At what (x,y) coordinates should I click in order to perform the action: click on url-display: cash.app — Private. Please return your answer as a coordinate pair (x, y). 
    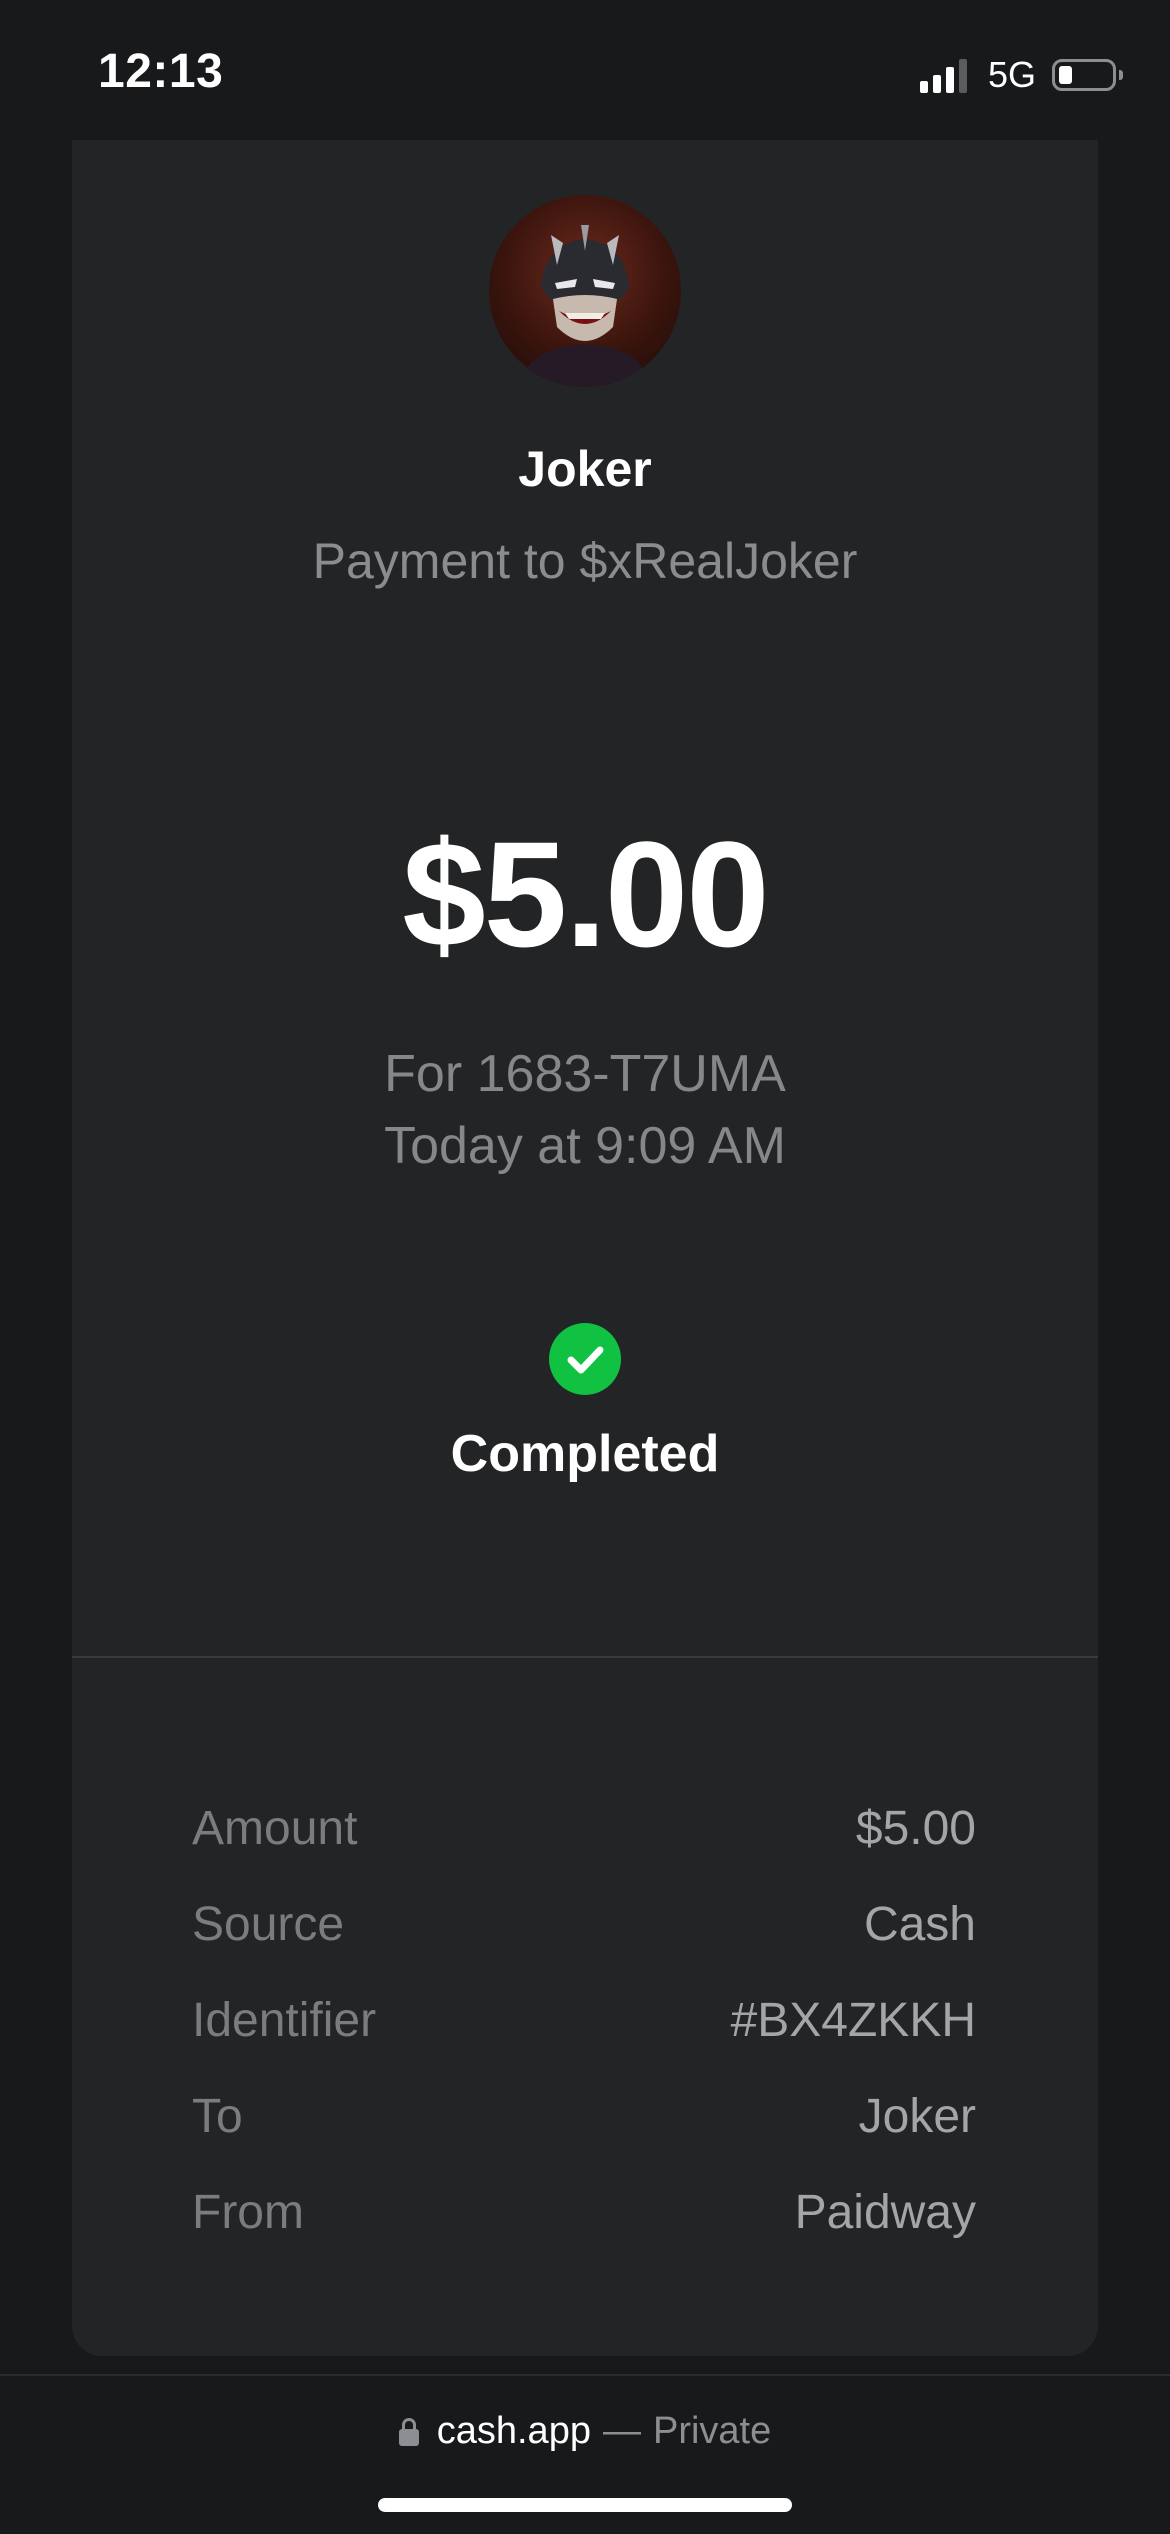
    Looking at the image, I should click on (585, 2431).